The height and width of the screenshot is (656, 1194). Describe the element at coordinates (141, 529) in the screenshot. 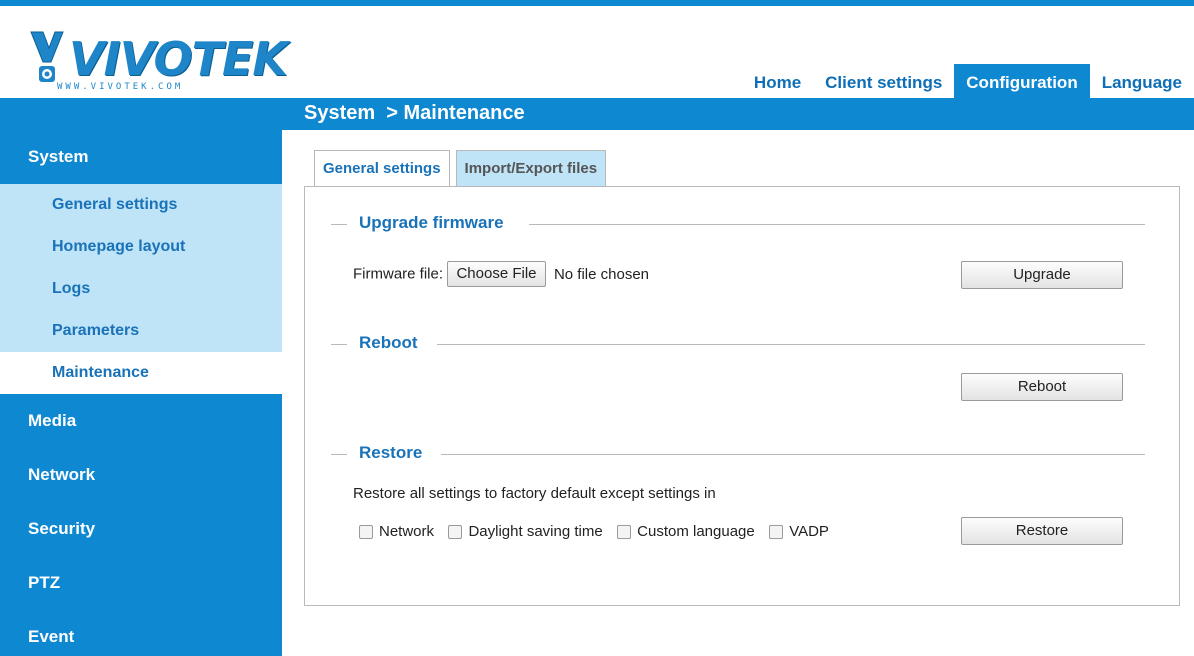

I see `sidebar-item-security: Security` at that location.